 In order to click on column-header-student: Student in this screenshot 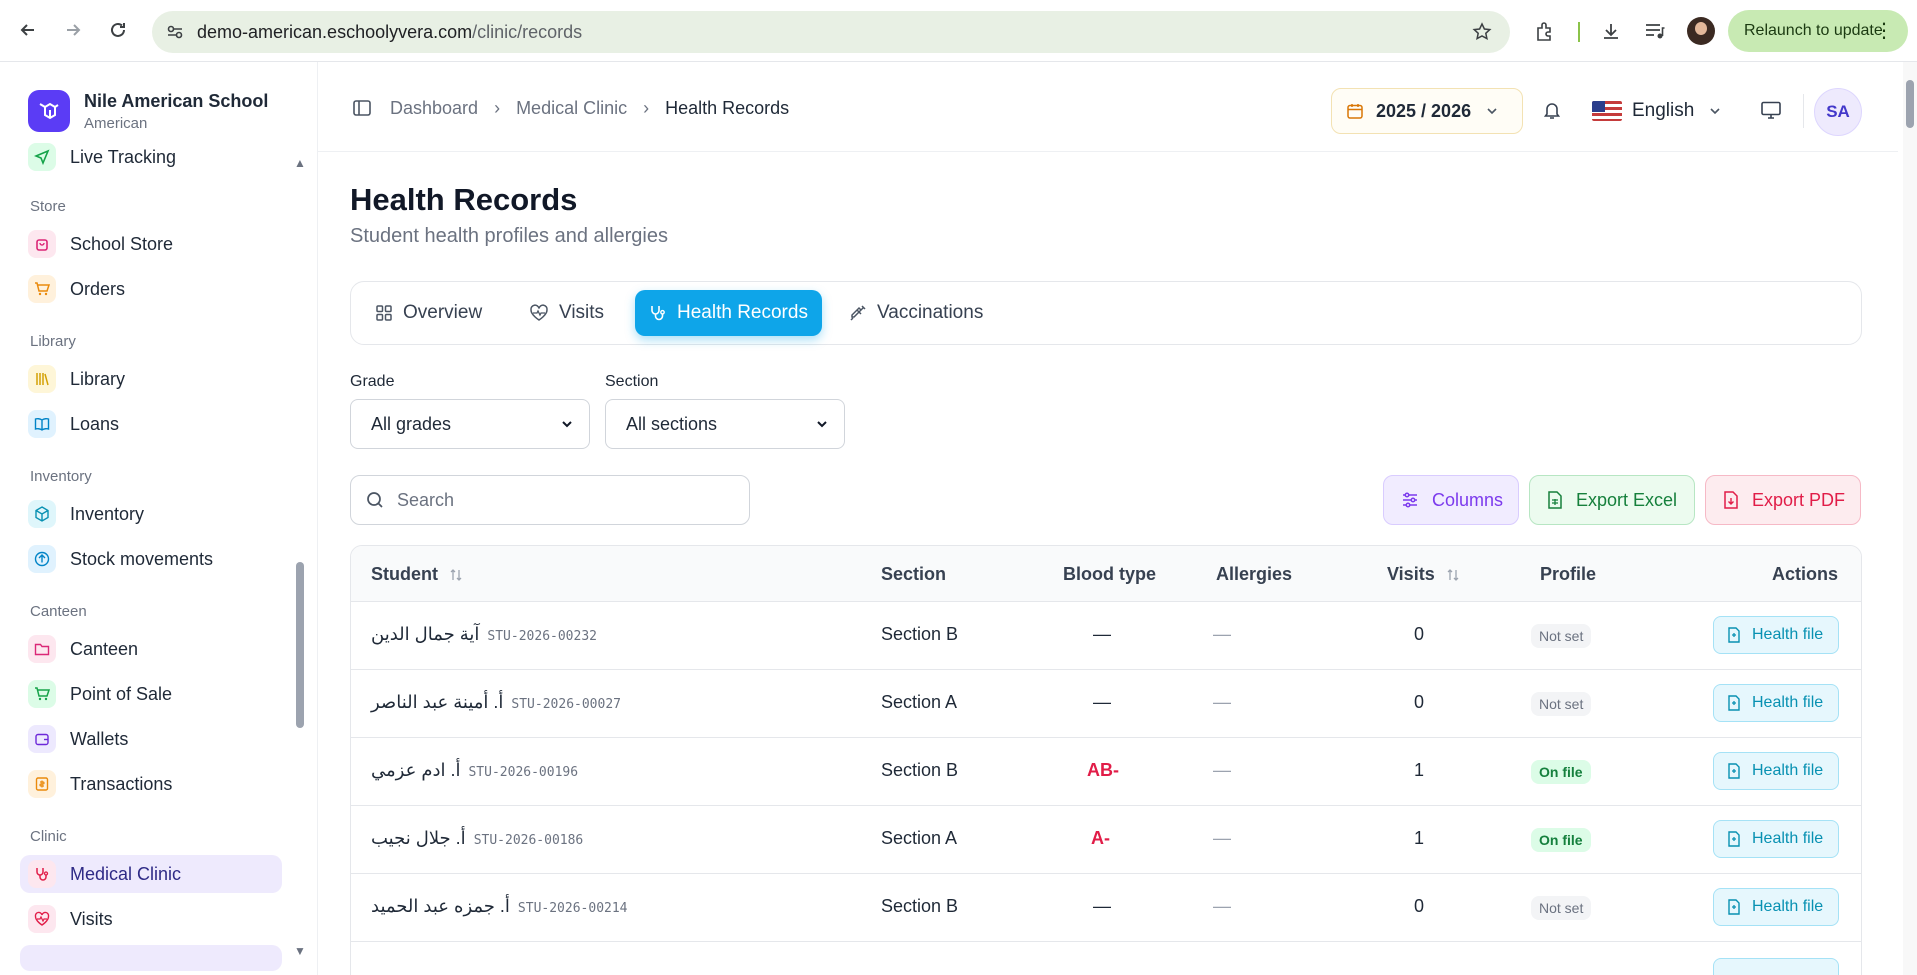, I will do `click(417, 574)`.